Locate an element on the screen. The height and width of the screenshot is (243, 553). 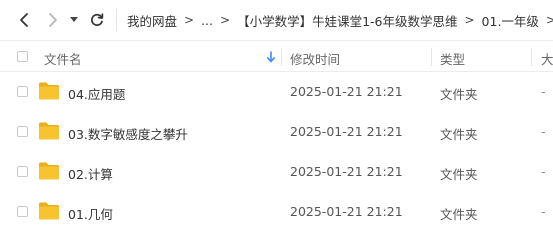
refresh-button is located at coordinates (97, 20).